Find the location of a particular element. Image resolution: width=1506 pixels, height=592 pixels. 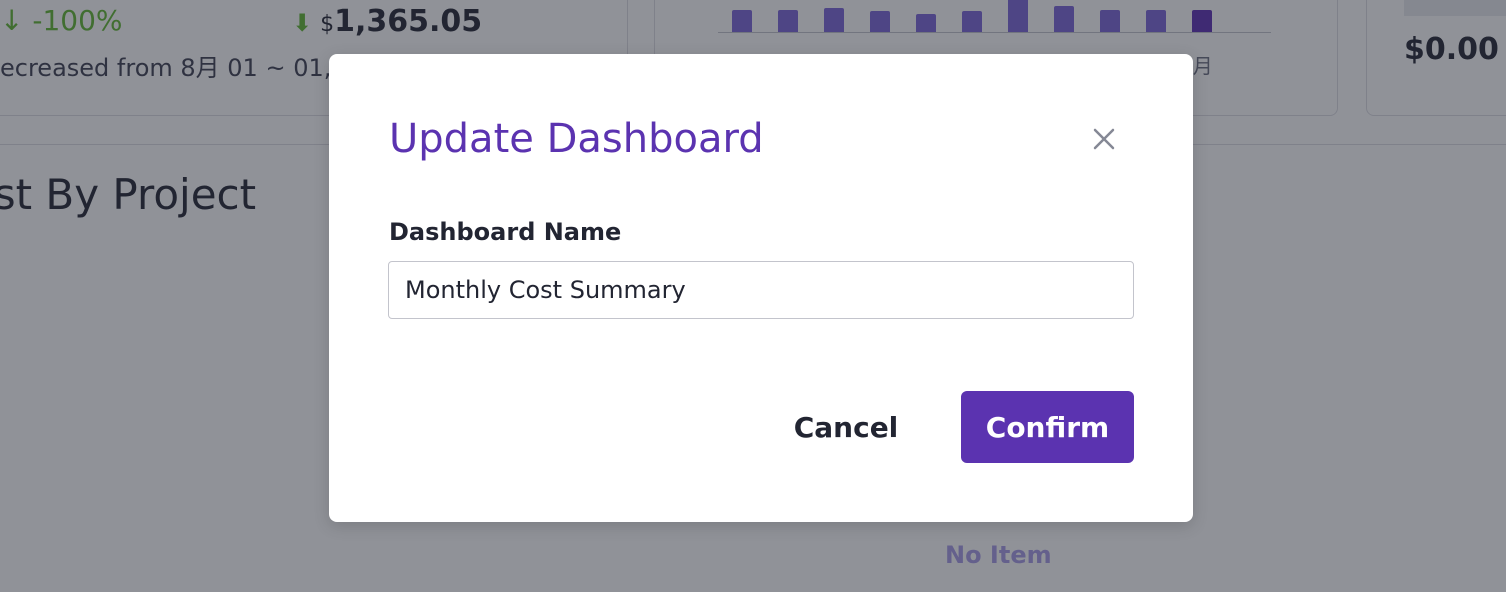

dashboard-name-input is located at coordinates (761, 290).